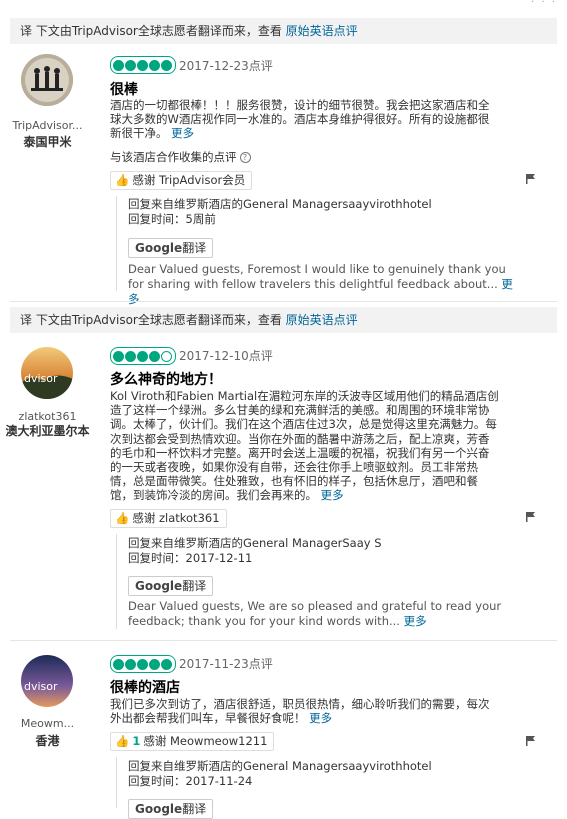 Image resolution: width=567 pixels, height=819 pixels. I want to click on response-from: 回复来自维罗斯酒店的General ManagerSaay S, so click(255, 543).